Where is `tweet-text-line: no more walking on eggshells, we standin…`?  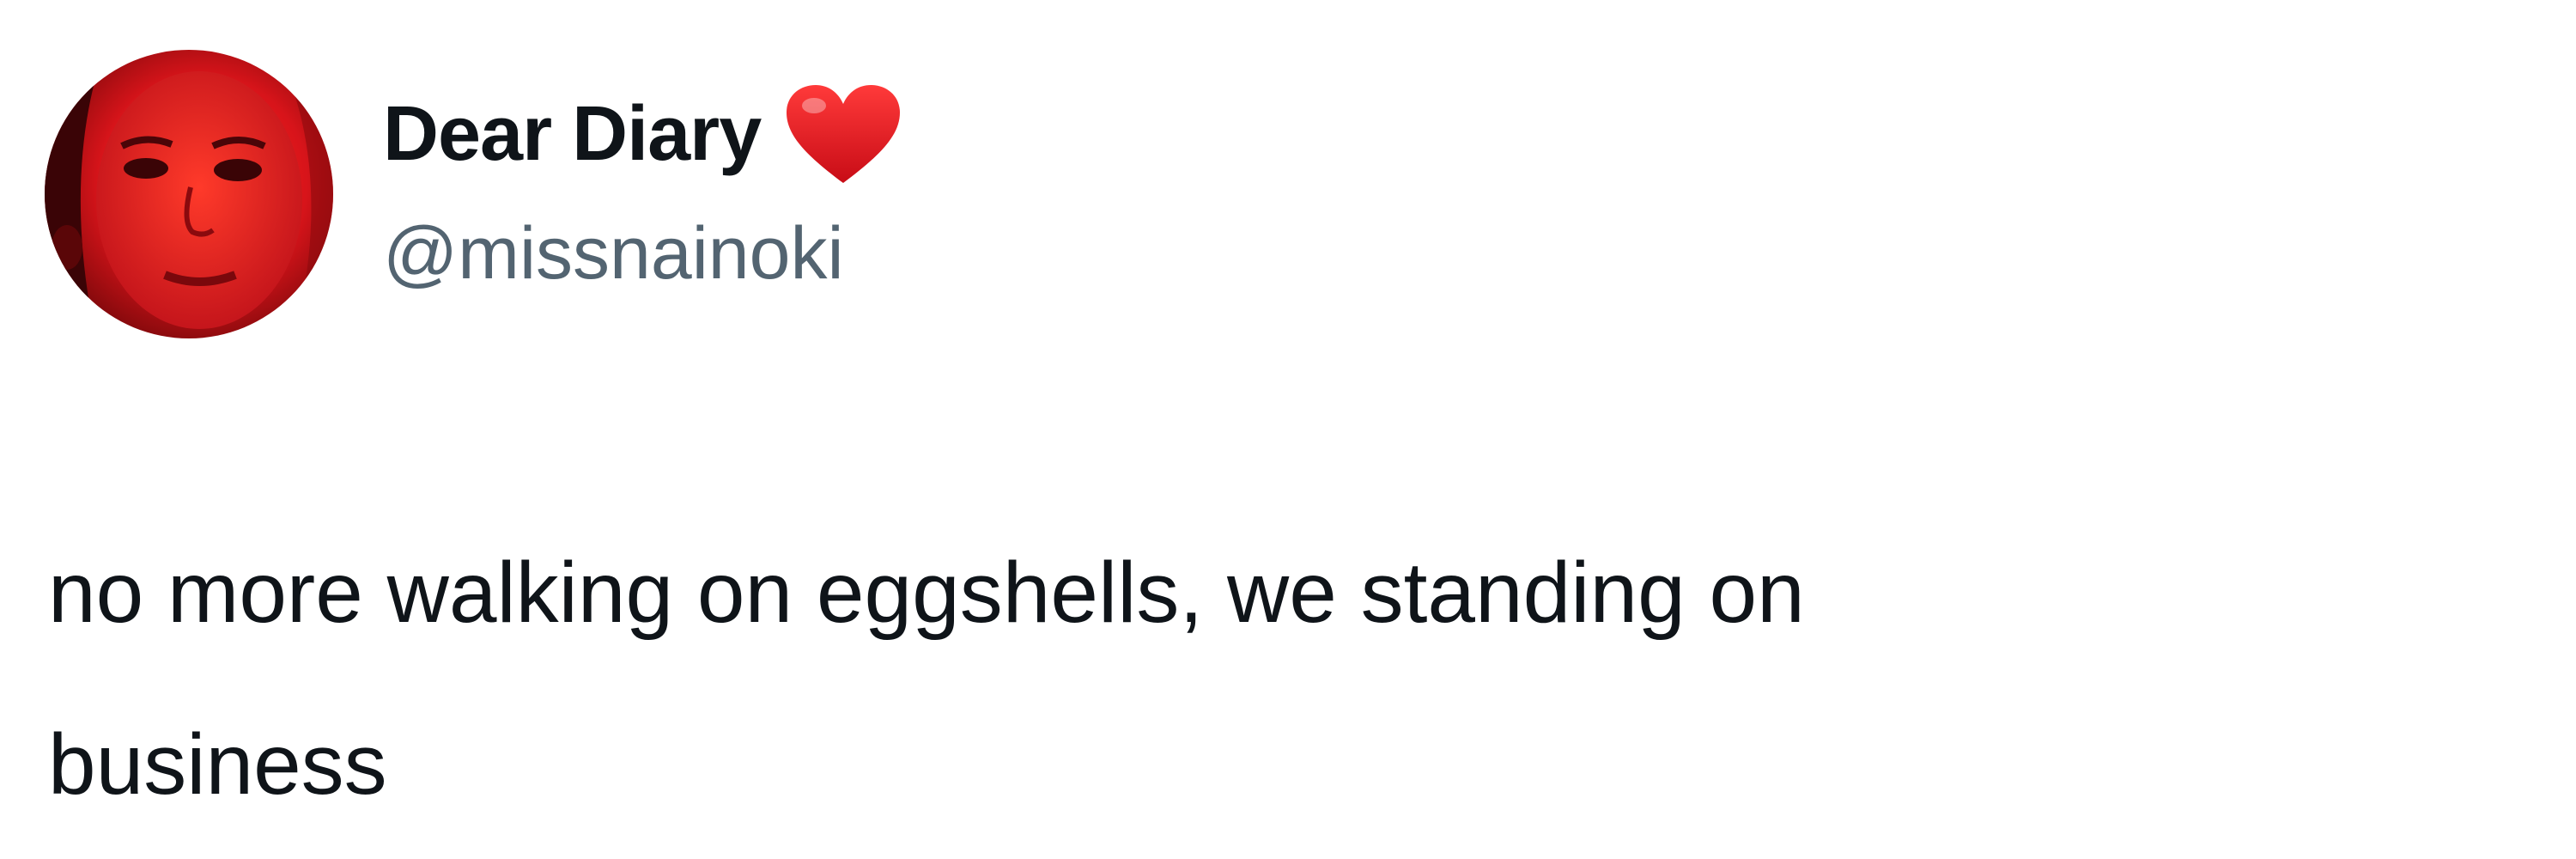
tweet-text-line: no more walking on eggshells, we standin… is located at coordinates (926, 593).